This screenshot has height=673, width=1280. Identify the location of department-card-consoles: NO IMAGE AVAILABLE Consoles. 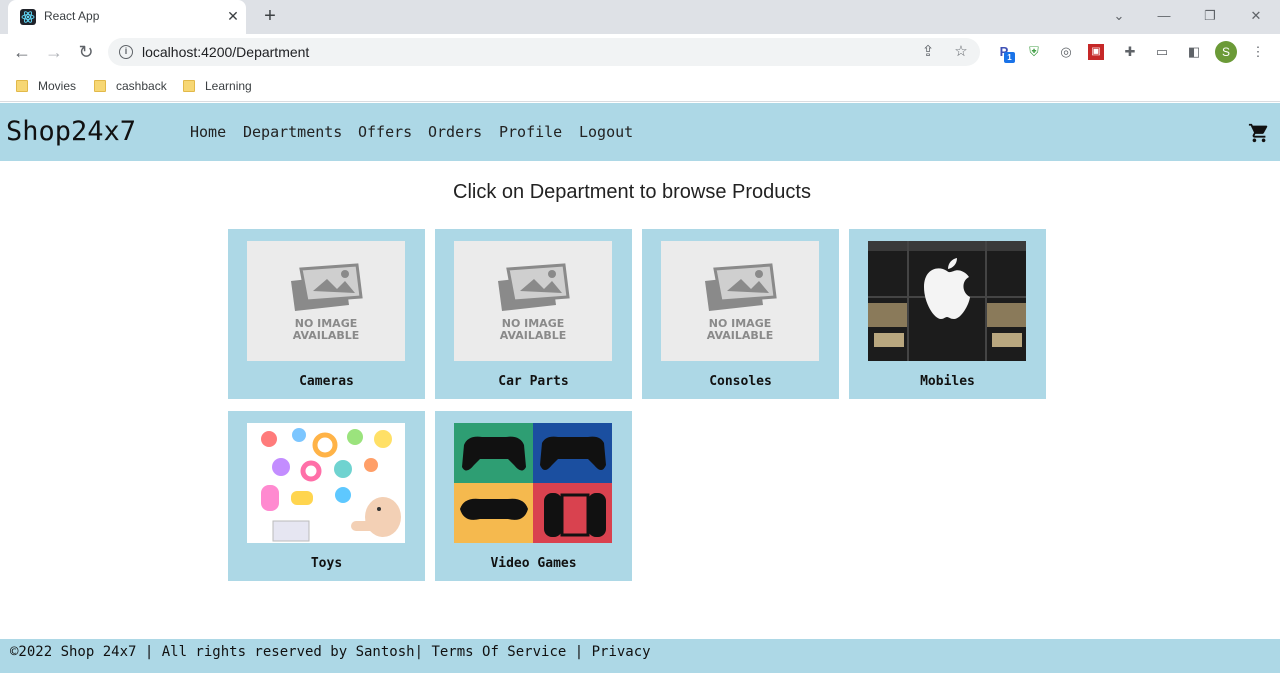
(740, 314).